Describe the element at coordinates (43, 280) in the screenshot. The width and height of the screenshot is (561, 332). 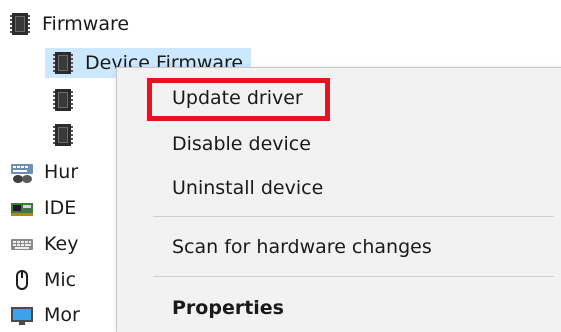
I see `tree-item-mice: Mic` at that location.